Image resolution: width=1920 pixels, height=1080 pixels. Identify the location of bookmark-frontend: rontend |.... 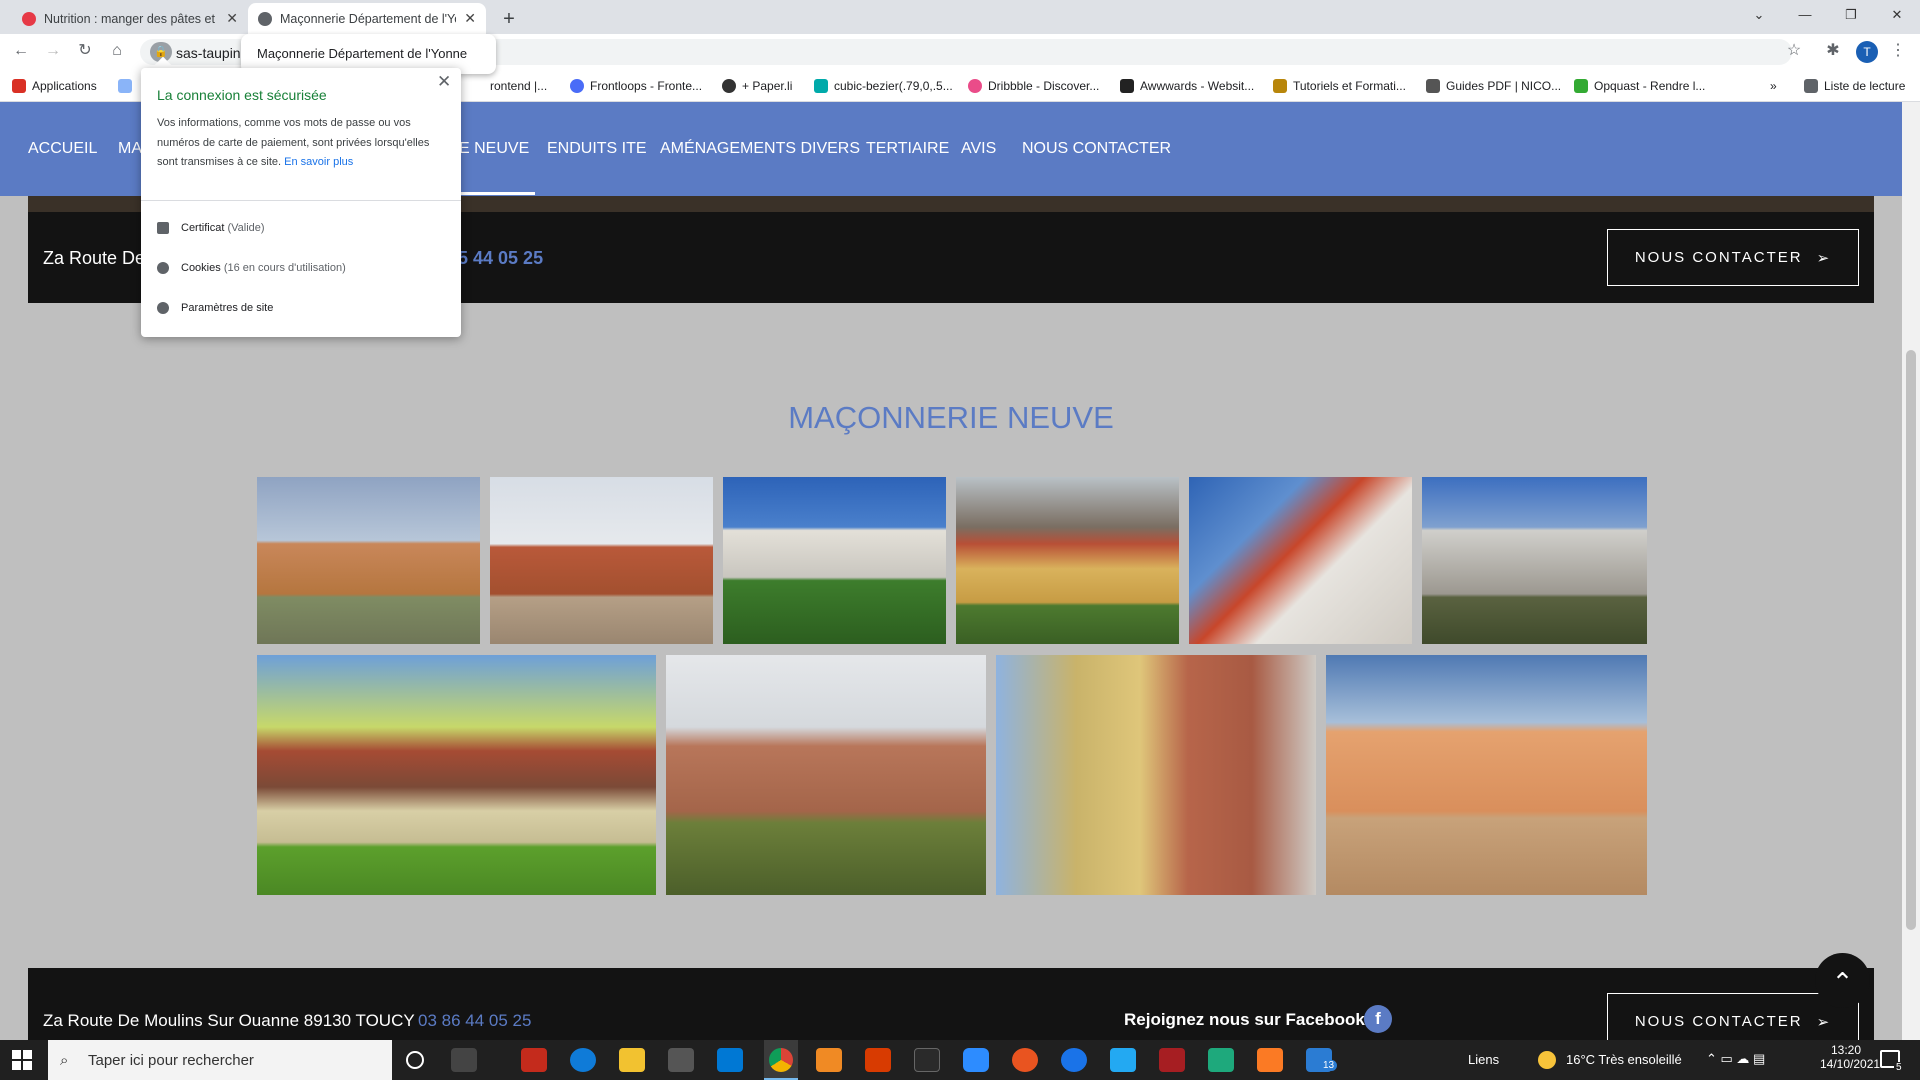
(518, 86).